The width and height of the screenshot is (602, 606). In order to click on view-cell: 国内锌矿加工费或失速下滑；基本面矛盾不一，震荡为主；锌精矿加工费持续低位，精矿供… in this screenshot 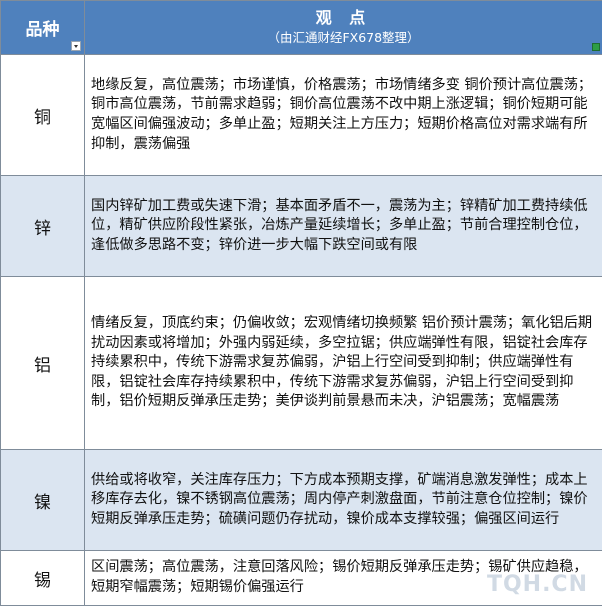, I will do `click(343, 226)`.